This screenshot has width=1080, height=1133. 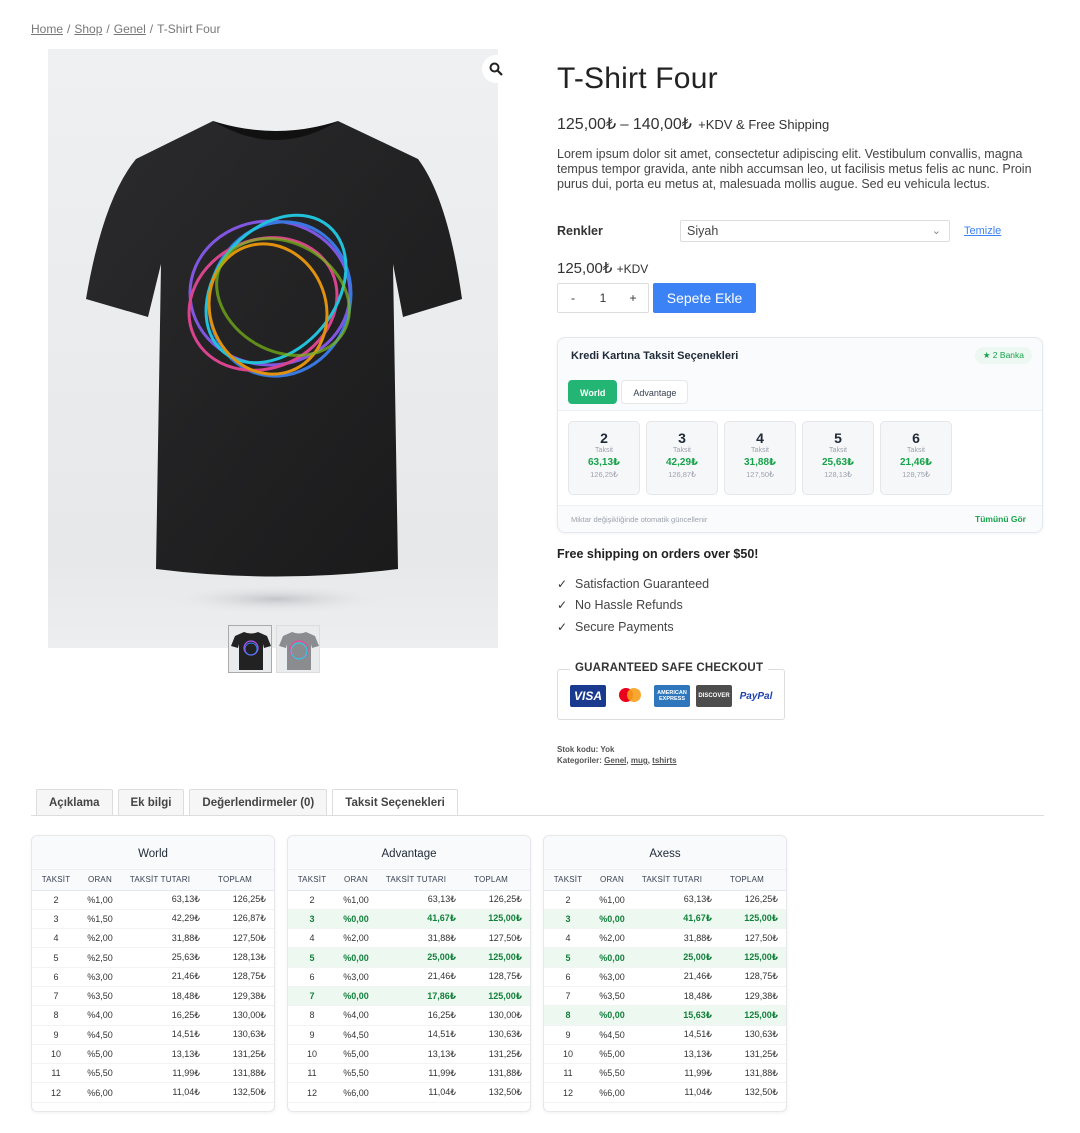 I want to click on thumbnail-grey, so click(x=298, y=649).